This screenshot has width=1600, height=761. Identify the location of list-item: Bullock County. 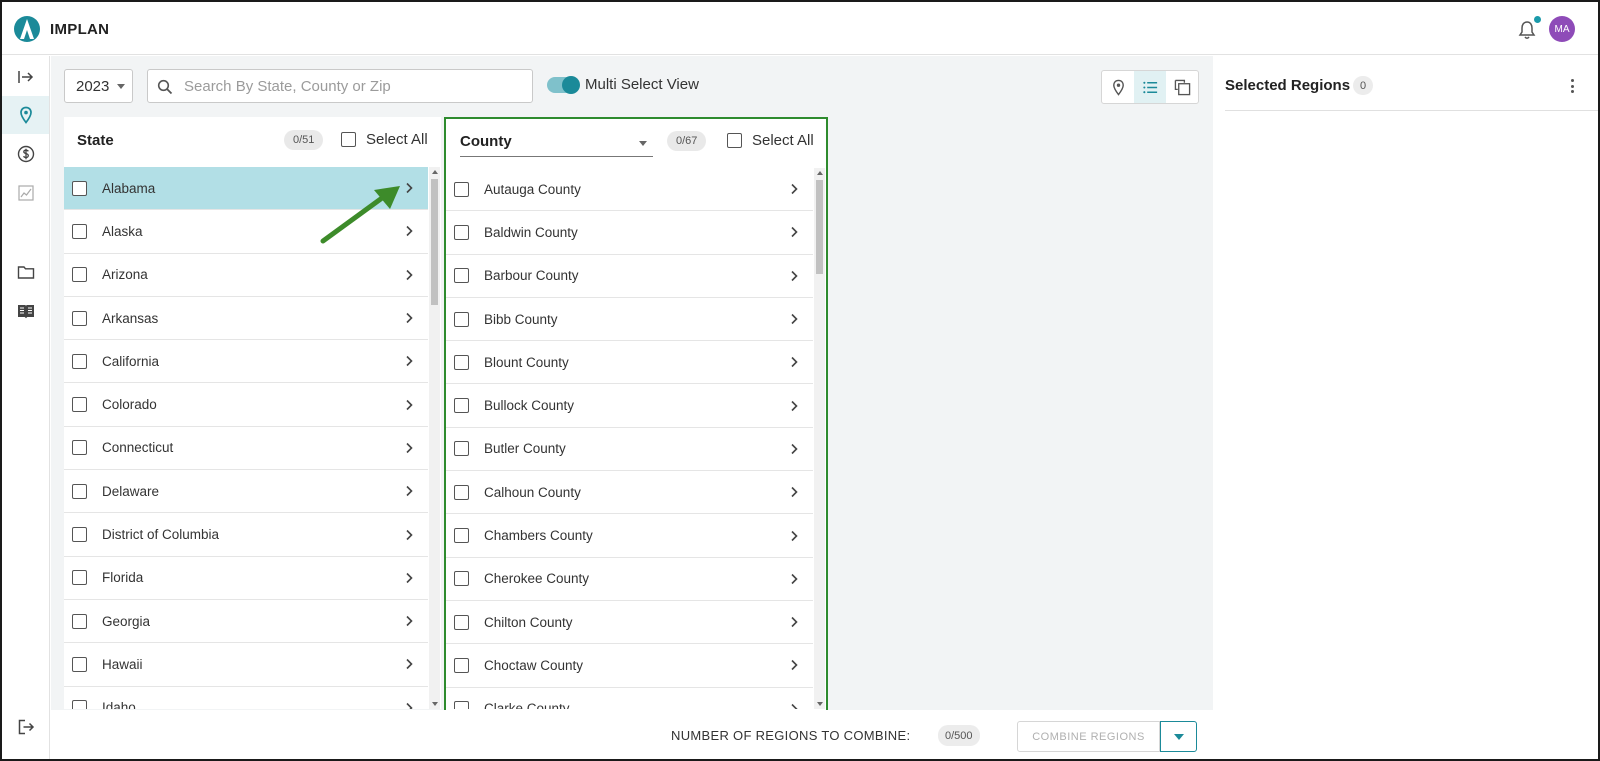
(629, 406).